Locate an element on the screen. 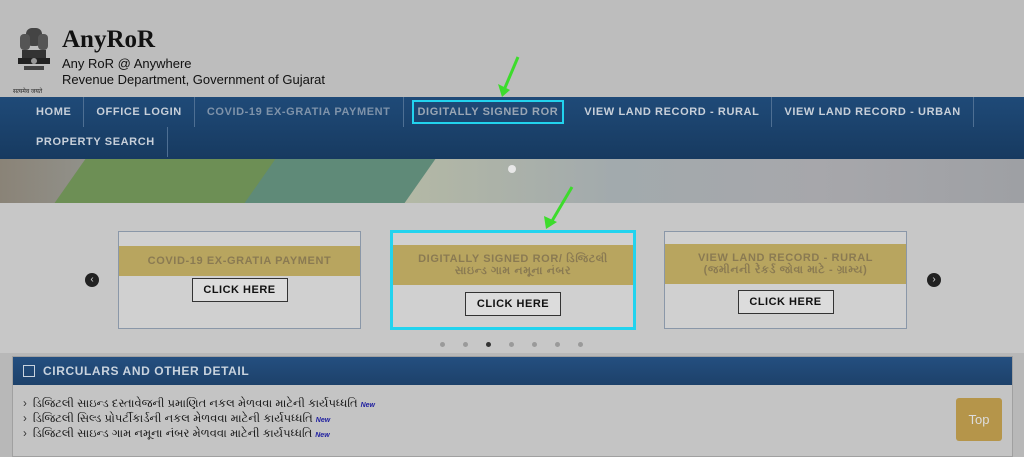 Image resolution: width=1024 pixels, height=457 pixels. nav-office-login: OFFICE LOGIN is located at coordinates (139, 112).